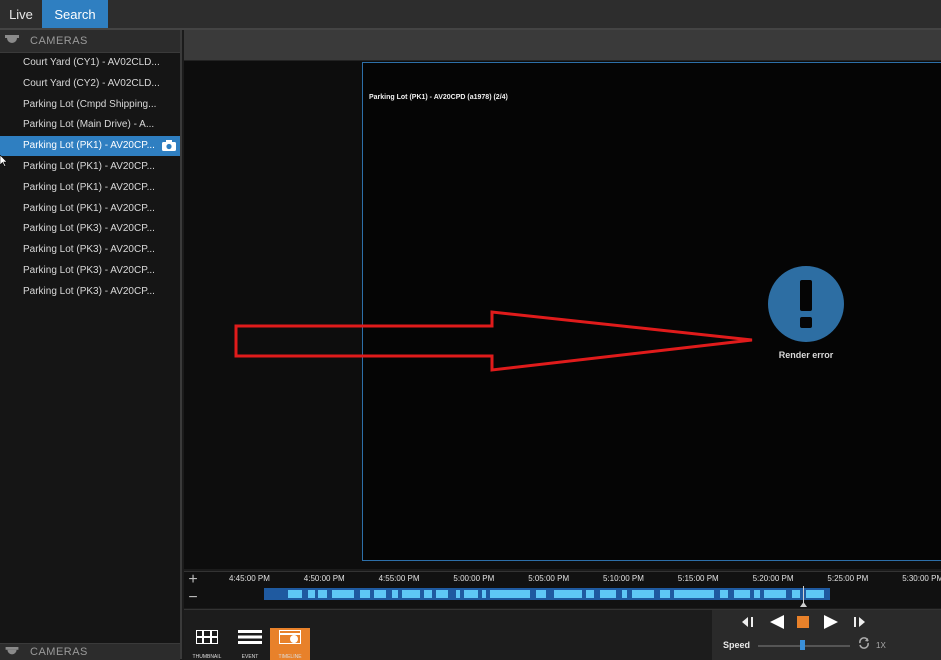 Image resolution: width=941 pixels, height=660 pixels. What do you see at coordinates (249, 578) in the screenshot?
I see `timeline-tick-label: 4:45:00 PM` at bounding box center [249, 578].